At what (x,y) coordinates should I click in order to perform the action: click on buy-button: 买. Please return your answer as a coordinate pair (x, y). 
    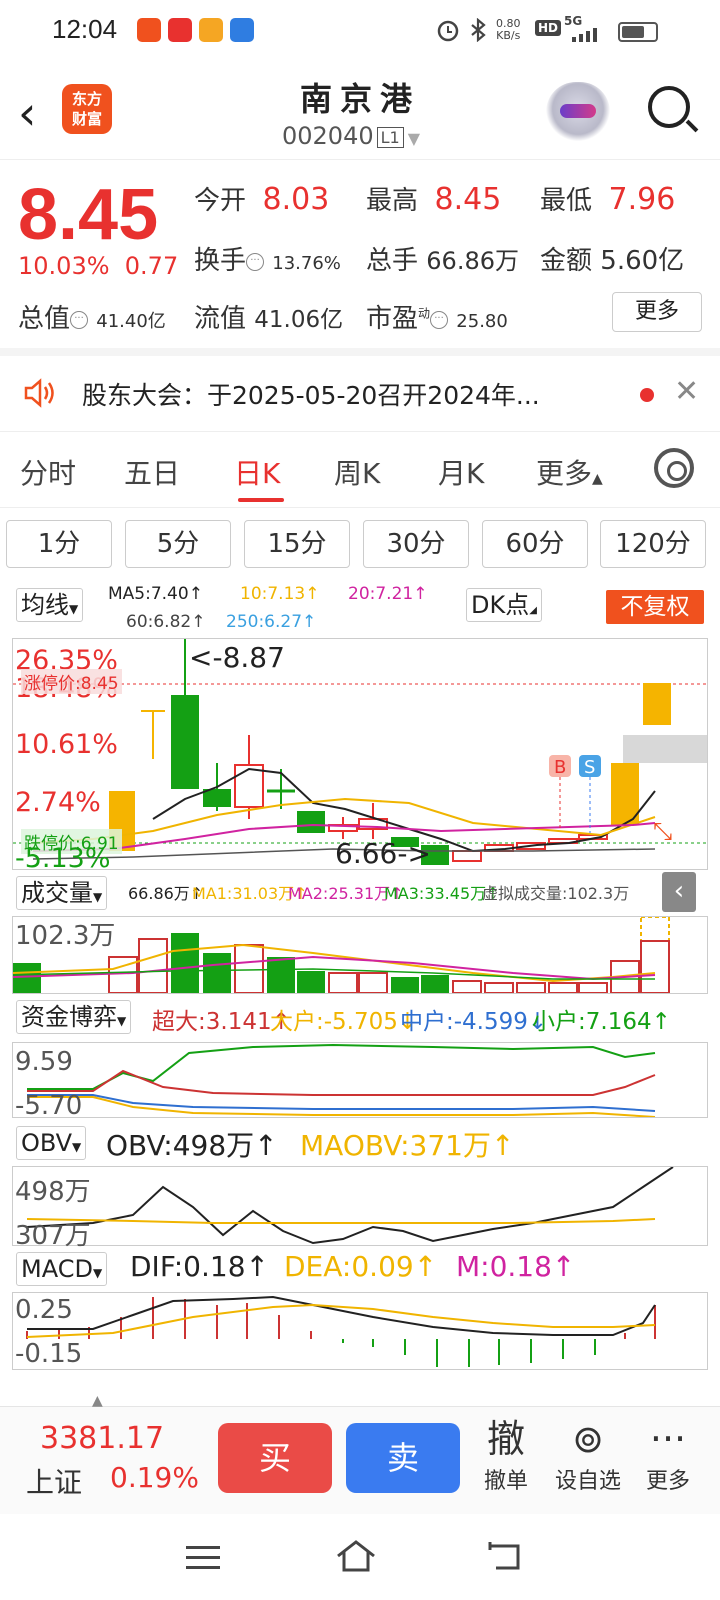
    Looking at the image, I should click on (275, 1458).